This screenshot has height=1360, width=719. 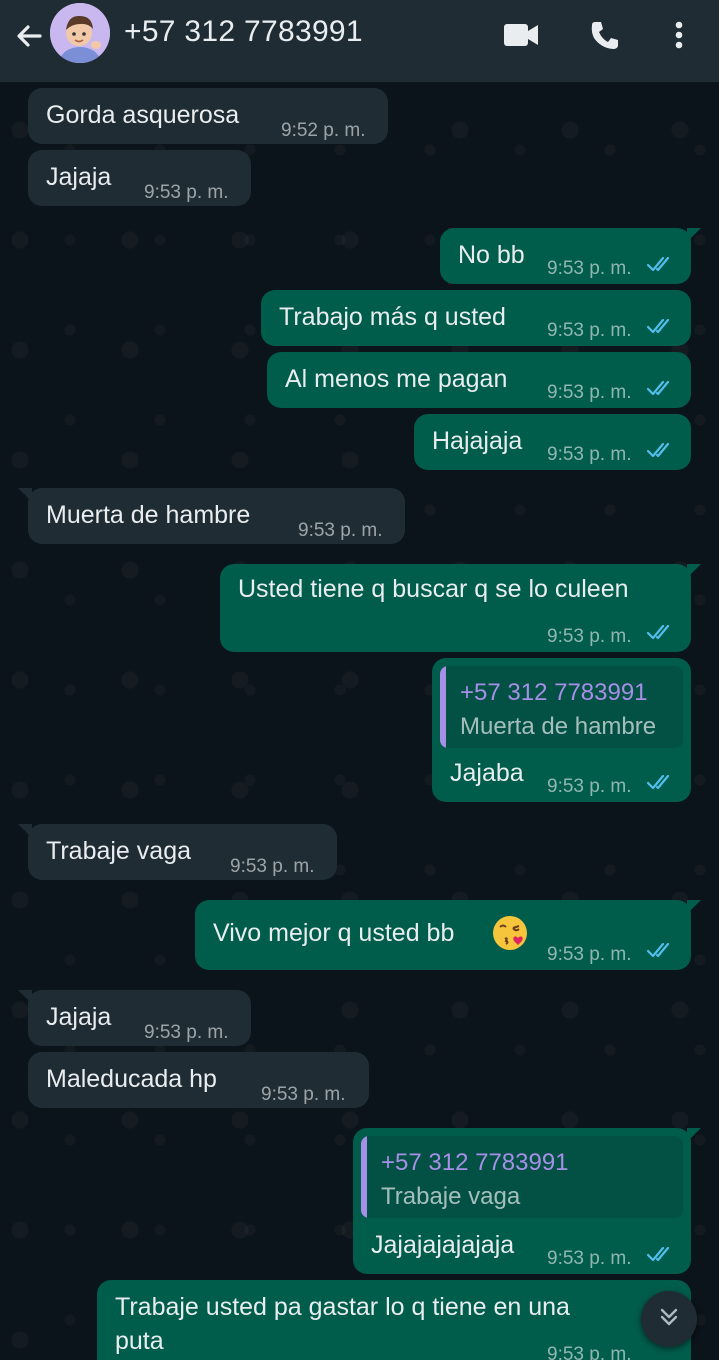 What do you see at coordinates (679, 35) in the screenshot?
I see `more-options-icon` at bounding box center [679, 35].